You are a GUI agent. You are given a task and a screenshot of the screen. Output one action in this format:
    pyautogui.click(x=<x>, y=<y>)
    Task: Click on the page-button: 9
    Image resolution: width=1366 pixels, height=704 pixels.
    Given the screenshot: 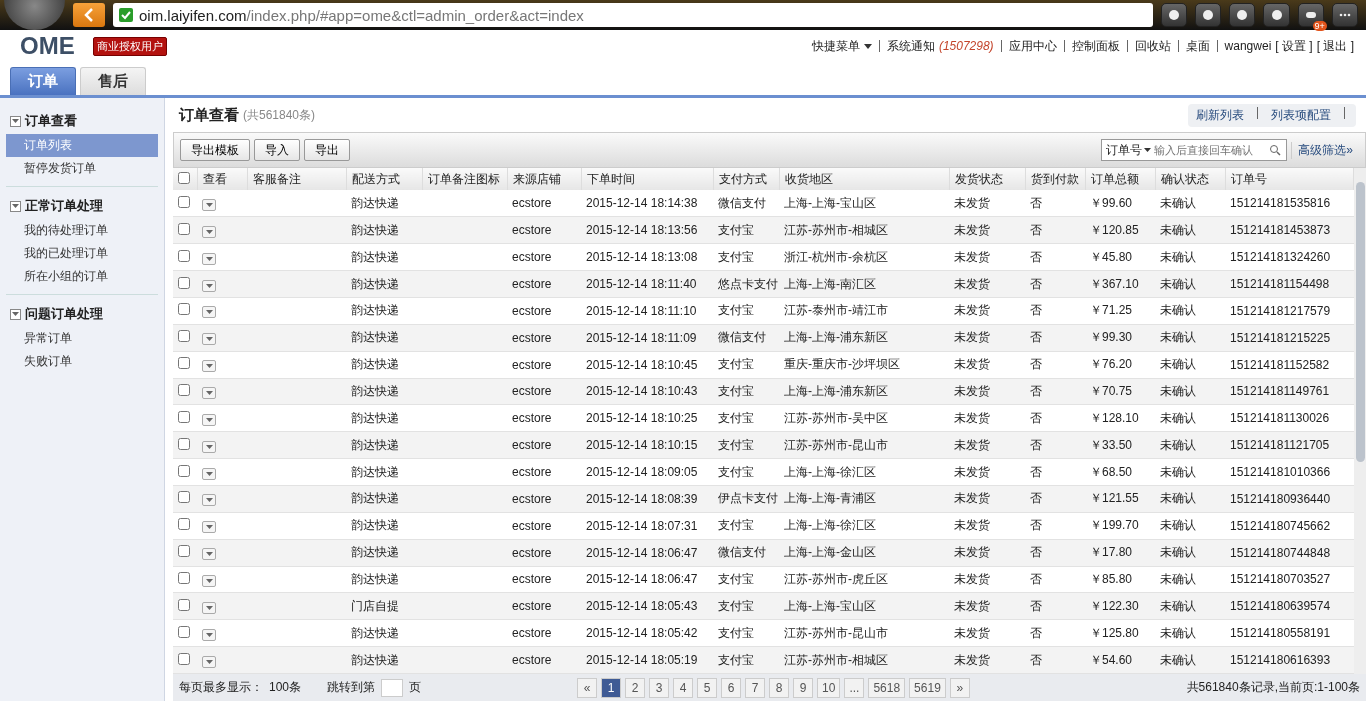 What is the action you would take?
    pyautogui.click(x=803, y=687)
    